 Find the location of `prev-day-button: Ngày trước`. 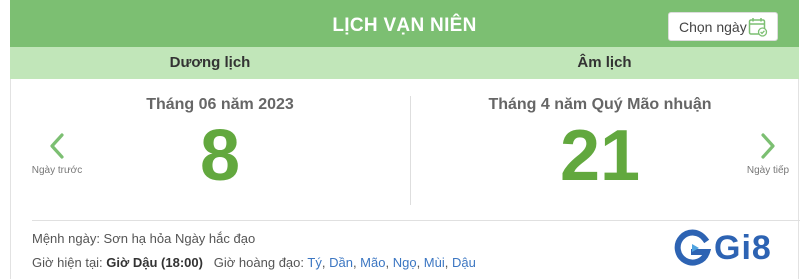

prev-day-button: Ngày trước is located at coordinates (57, 154).